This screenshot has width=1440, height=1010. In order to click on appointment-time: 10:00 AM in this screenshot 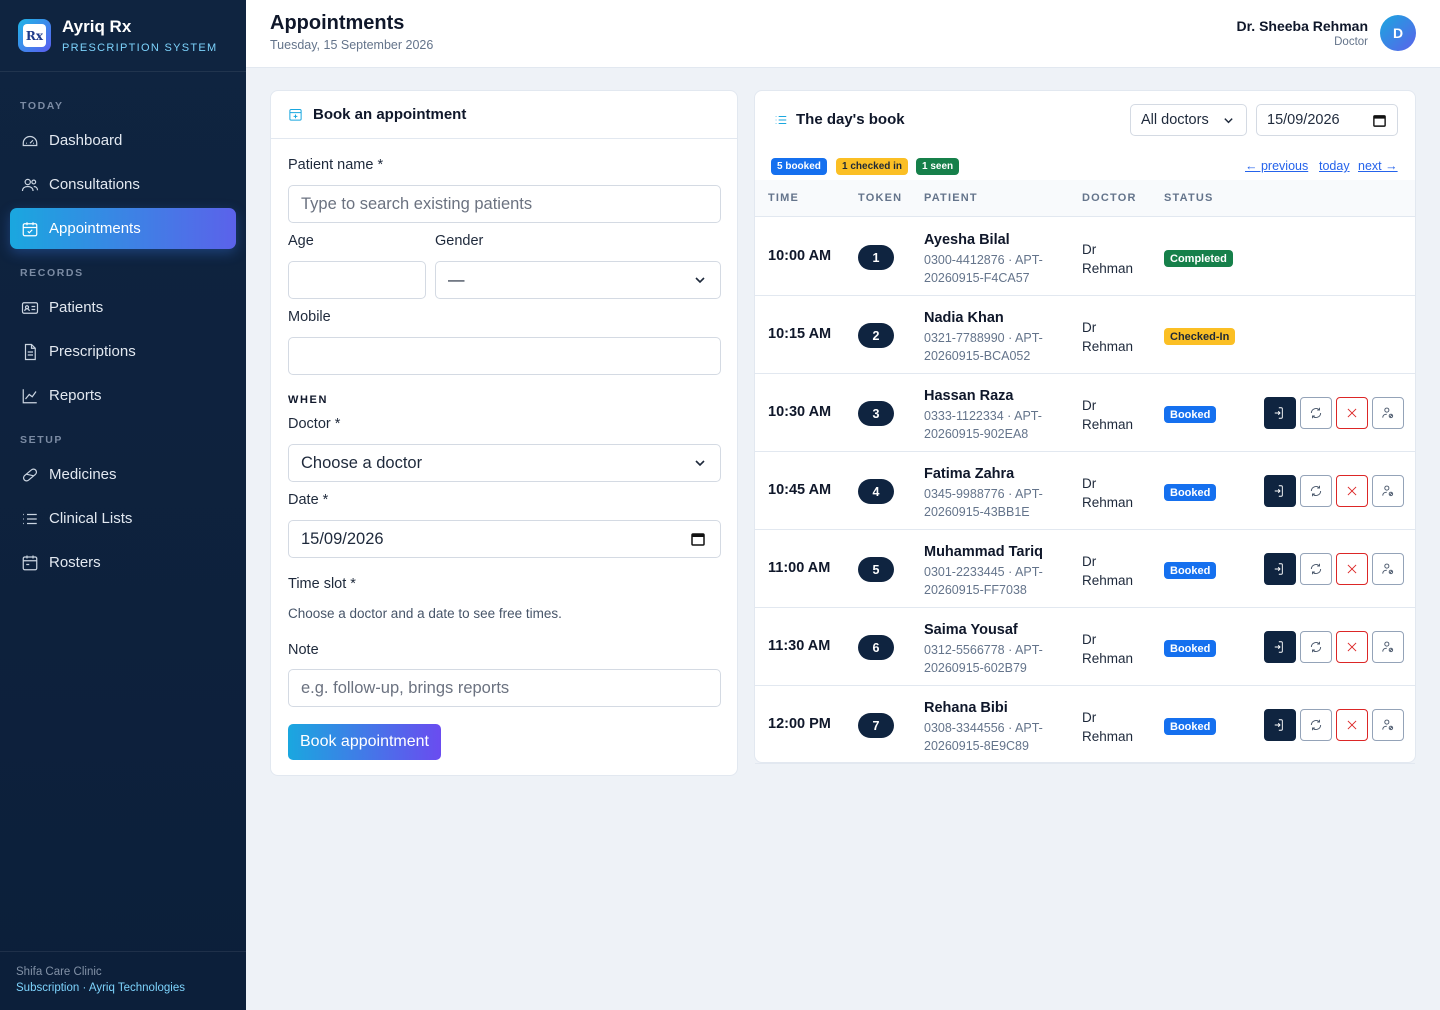, I will do `click(800, 256)`.